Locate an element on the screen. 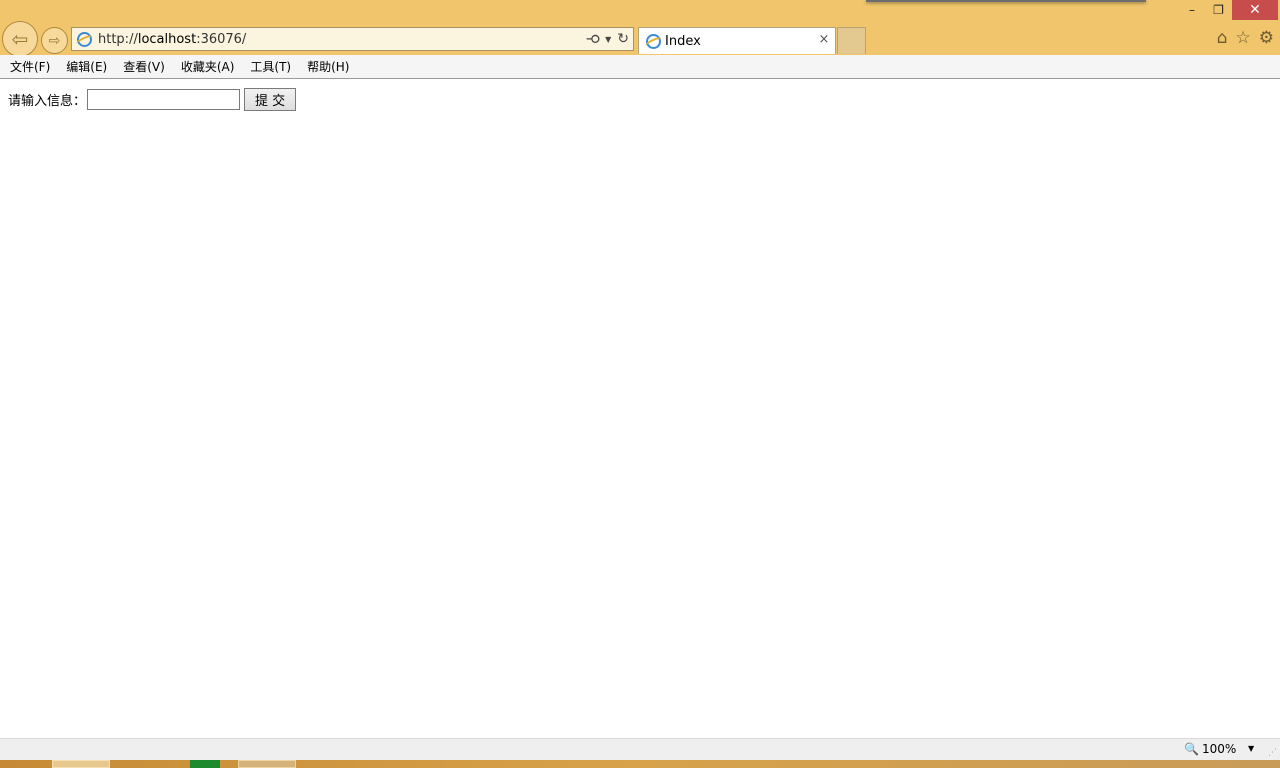  zoom-dropdown-icon: ▼ is located at coordinates (1251, 748).